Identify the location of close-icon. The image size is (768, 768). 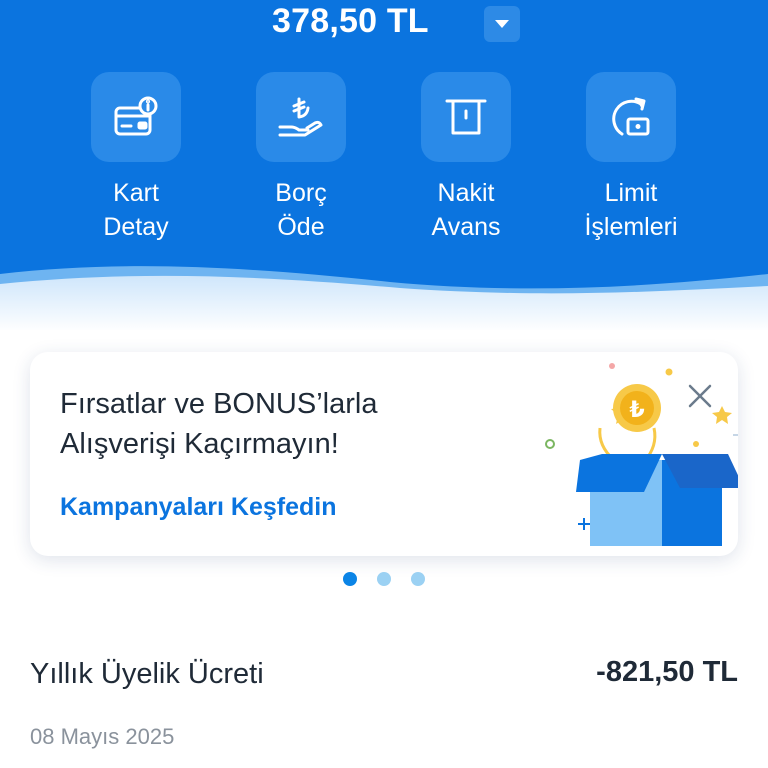
(700, 396).